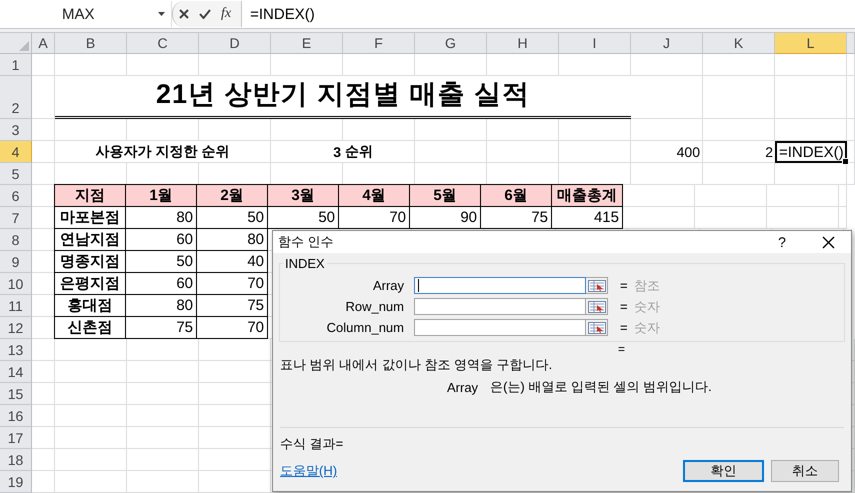  What do you see at coordinates (16, 174) in the screenshot?
I see `row-header: 5` at bounding box center [16, 174].